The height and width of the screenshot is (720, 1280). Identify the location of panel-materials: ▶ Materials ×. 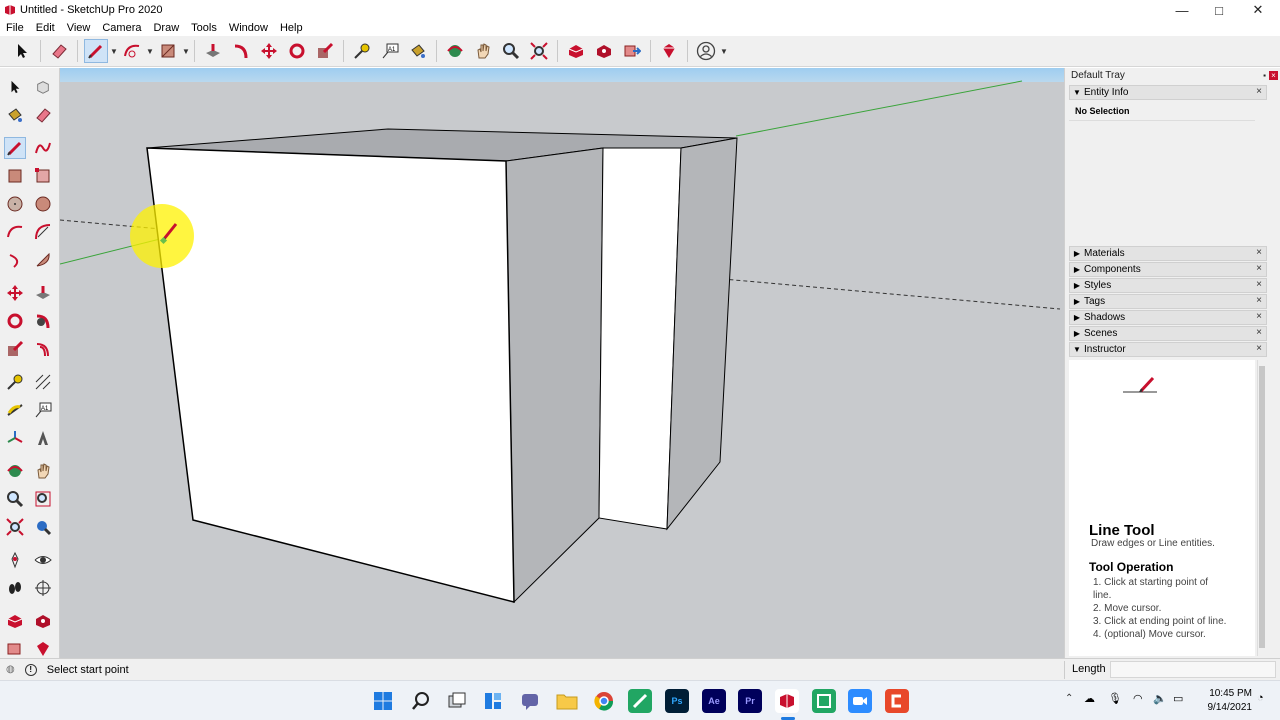
(1168, 253).